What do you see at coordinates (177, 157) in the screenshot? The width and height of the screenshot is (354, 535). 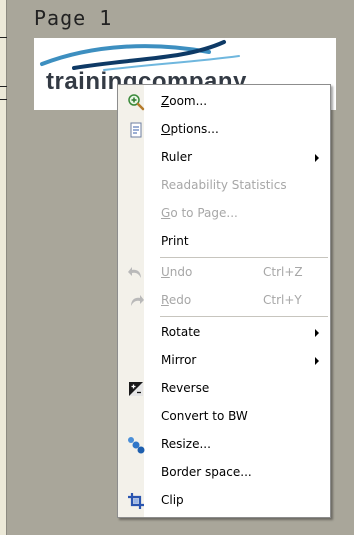 I see `menu-item-label: Ruler` at bounding box center [177, 157].